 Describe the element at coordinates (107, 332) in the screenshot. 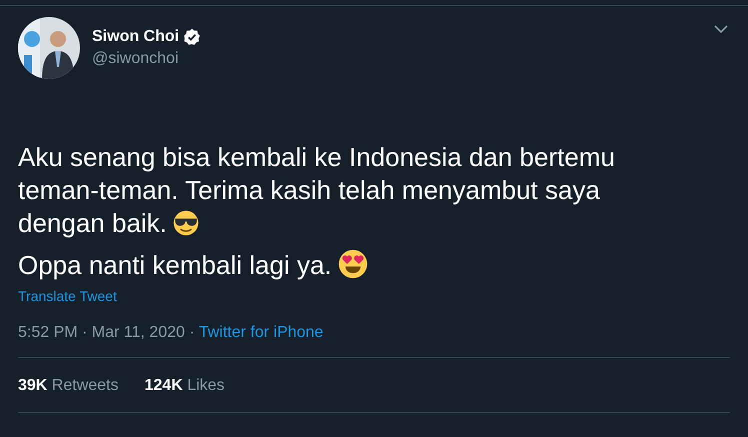

I see `tweet-timestamp: 5:52 PM · Mar 11, 2020 ·` at that location.